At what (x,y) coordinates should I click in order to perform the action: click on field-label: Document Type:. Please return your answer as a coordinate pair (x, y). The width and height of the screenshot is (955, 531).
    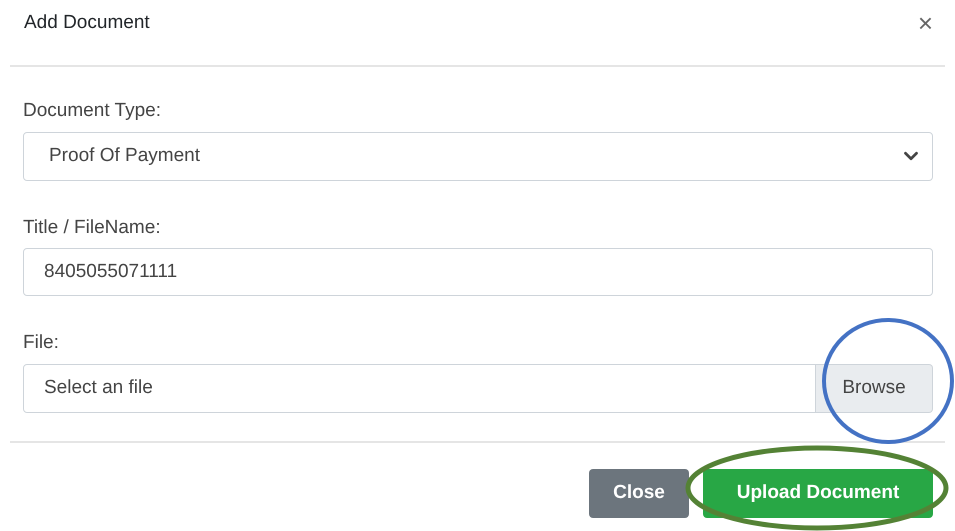
    Looking at the image, I should click on (92, 111).